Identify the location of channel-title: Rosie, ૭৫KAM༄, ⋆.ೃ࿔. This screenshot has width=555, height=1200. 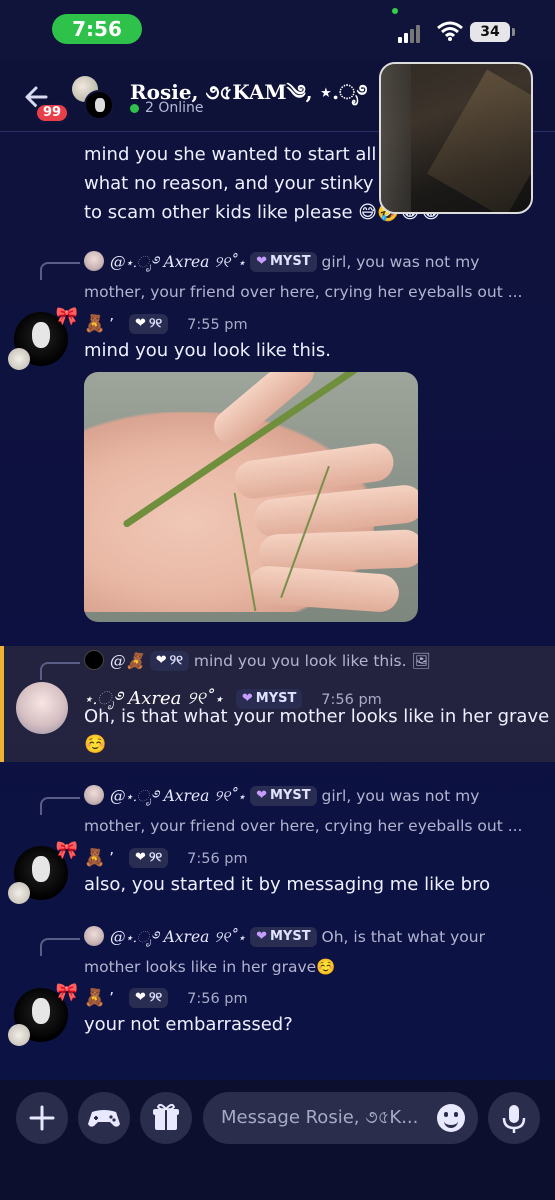
(248, 98).